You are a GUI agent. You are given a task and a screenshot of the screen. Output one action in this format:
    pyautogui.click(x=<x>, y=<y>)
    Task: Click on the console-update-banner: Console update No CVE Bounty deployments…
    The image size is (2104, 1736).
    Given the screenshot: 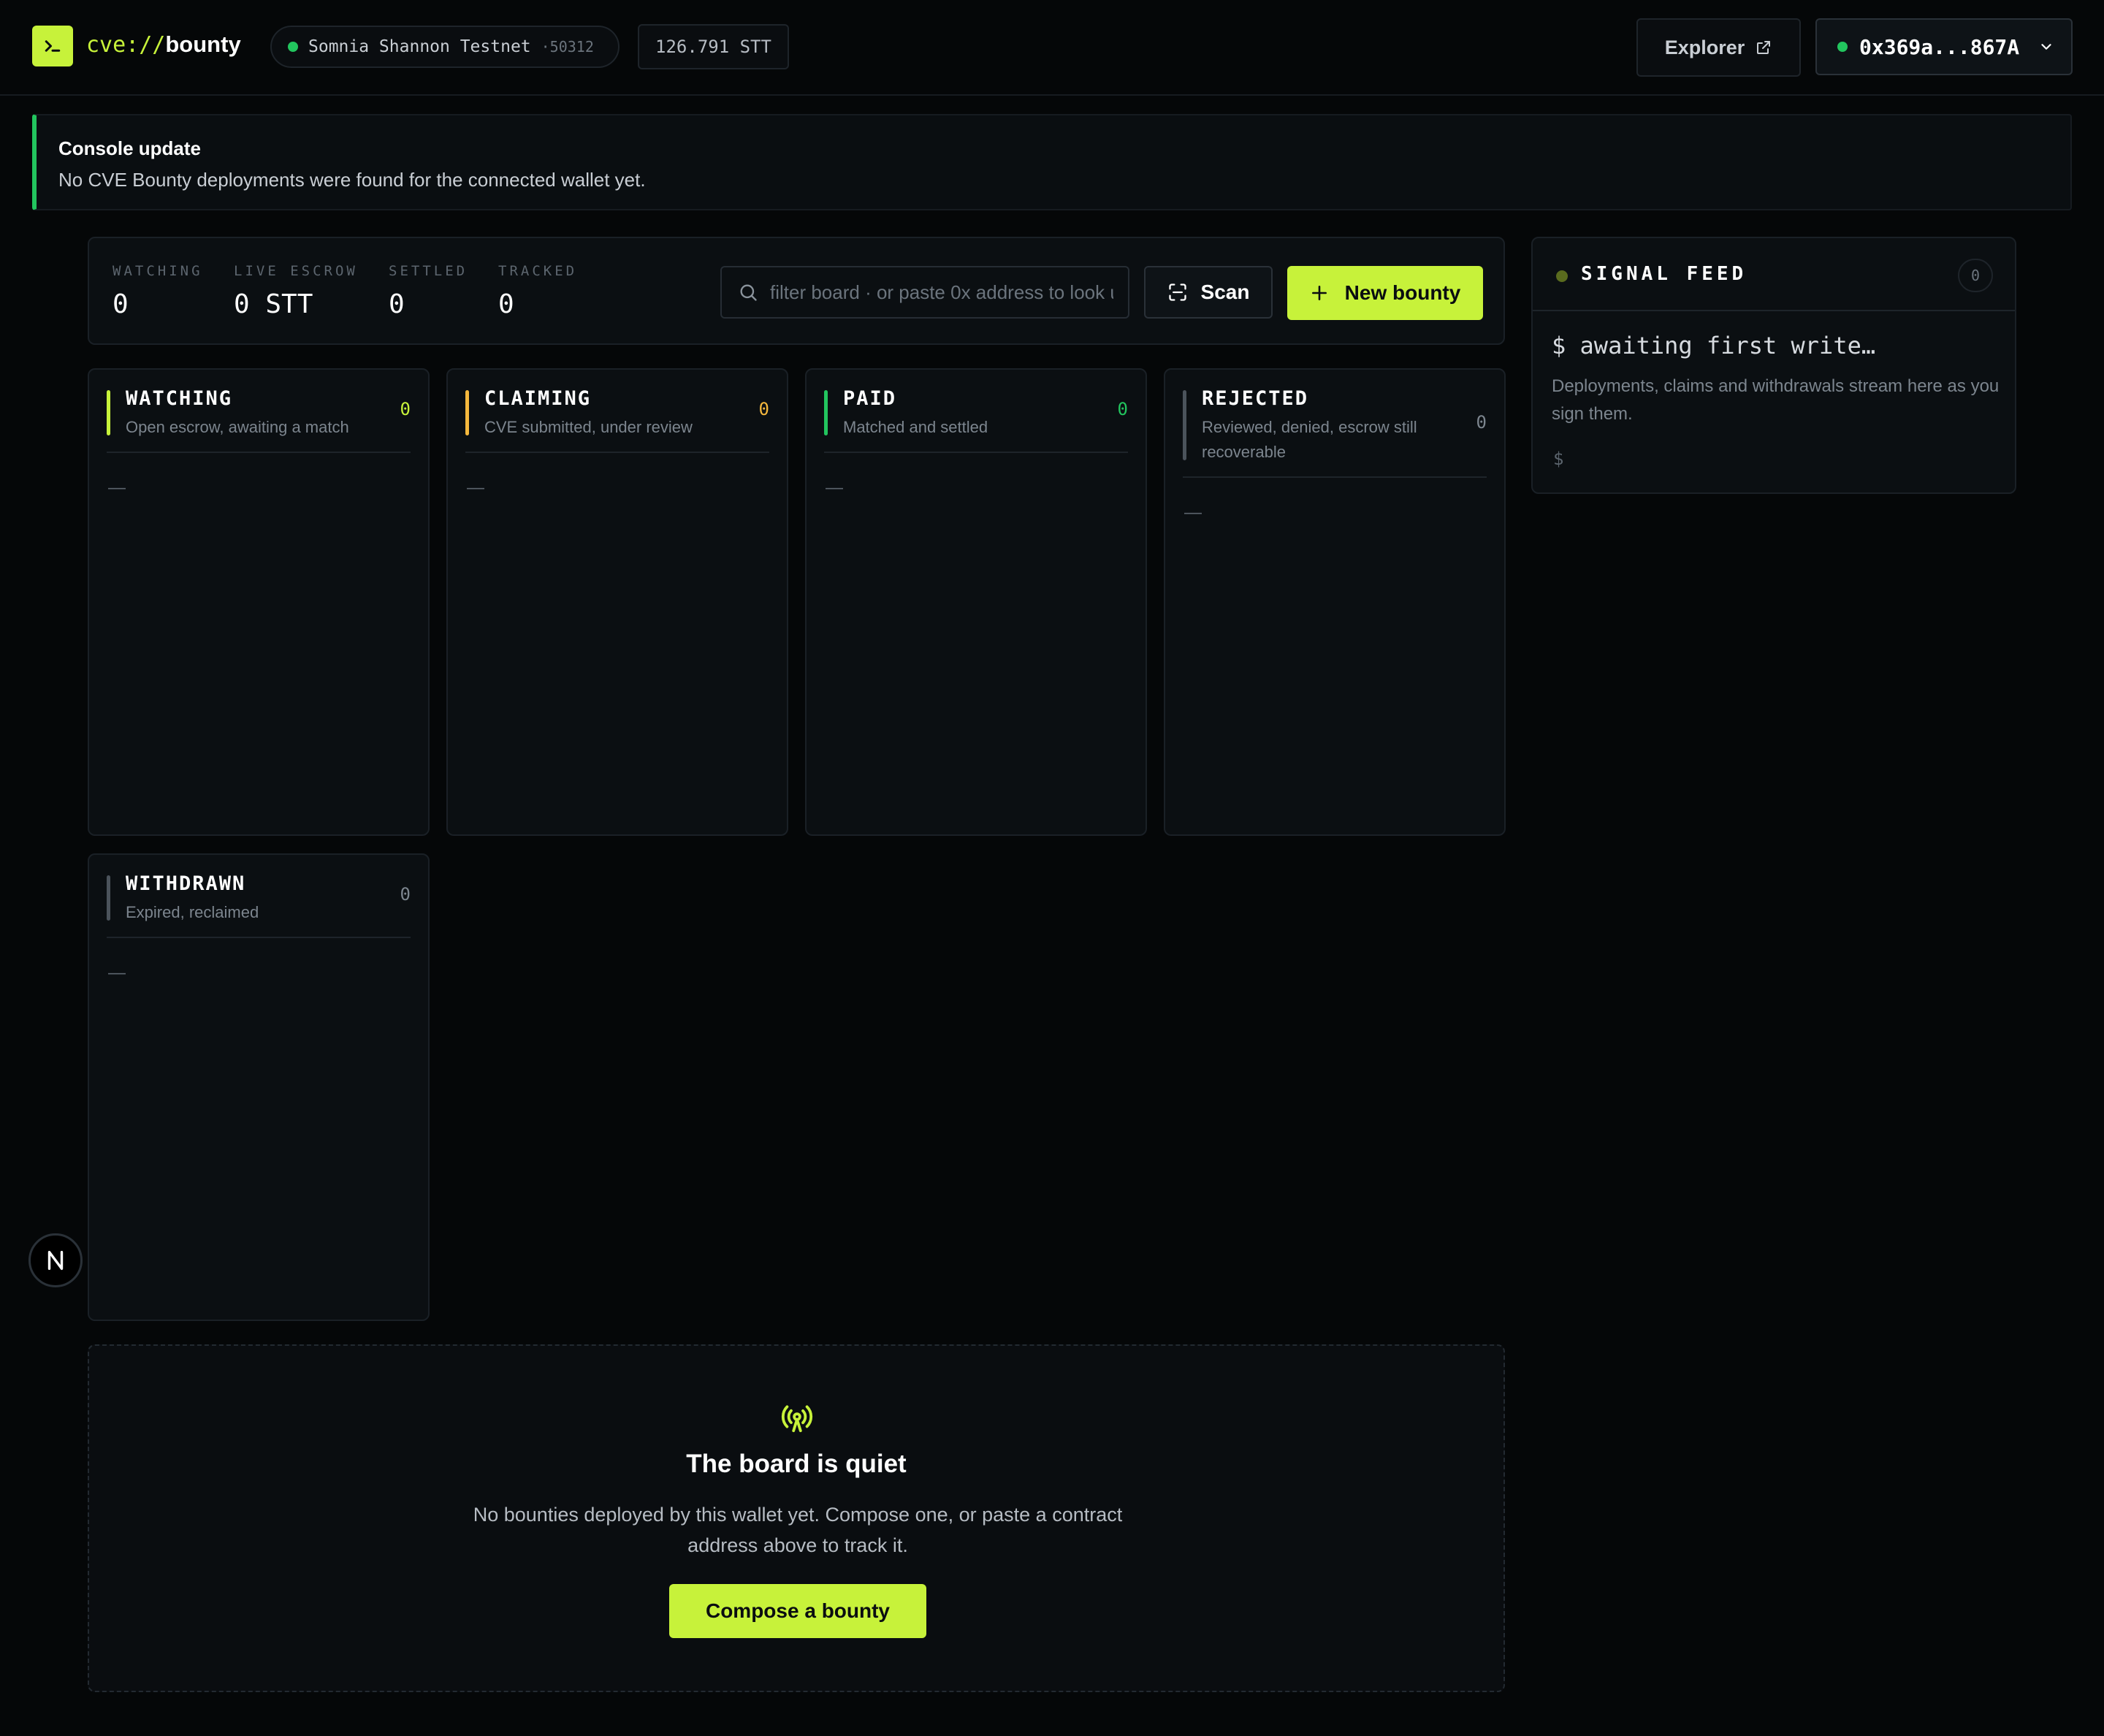 What is the action you would take?
    pyautogui.click(x=1052, y=162)
    